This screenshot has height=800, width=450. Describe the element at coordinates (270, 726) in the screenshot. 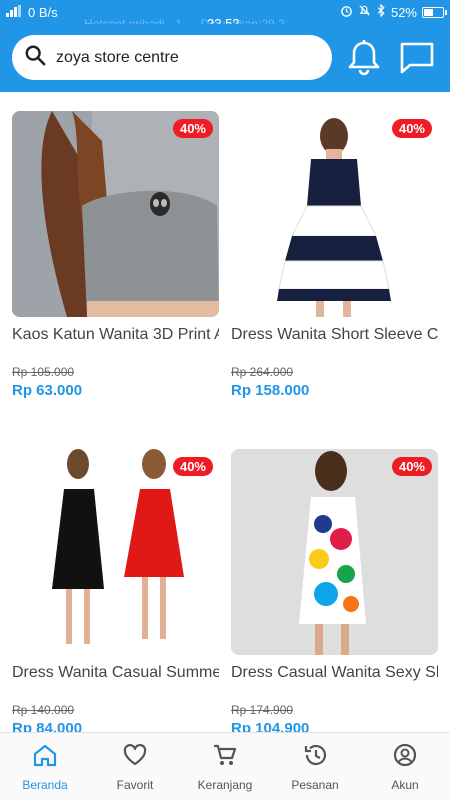

I see `sale-price: Rp 104.900` at that location.